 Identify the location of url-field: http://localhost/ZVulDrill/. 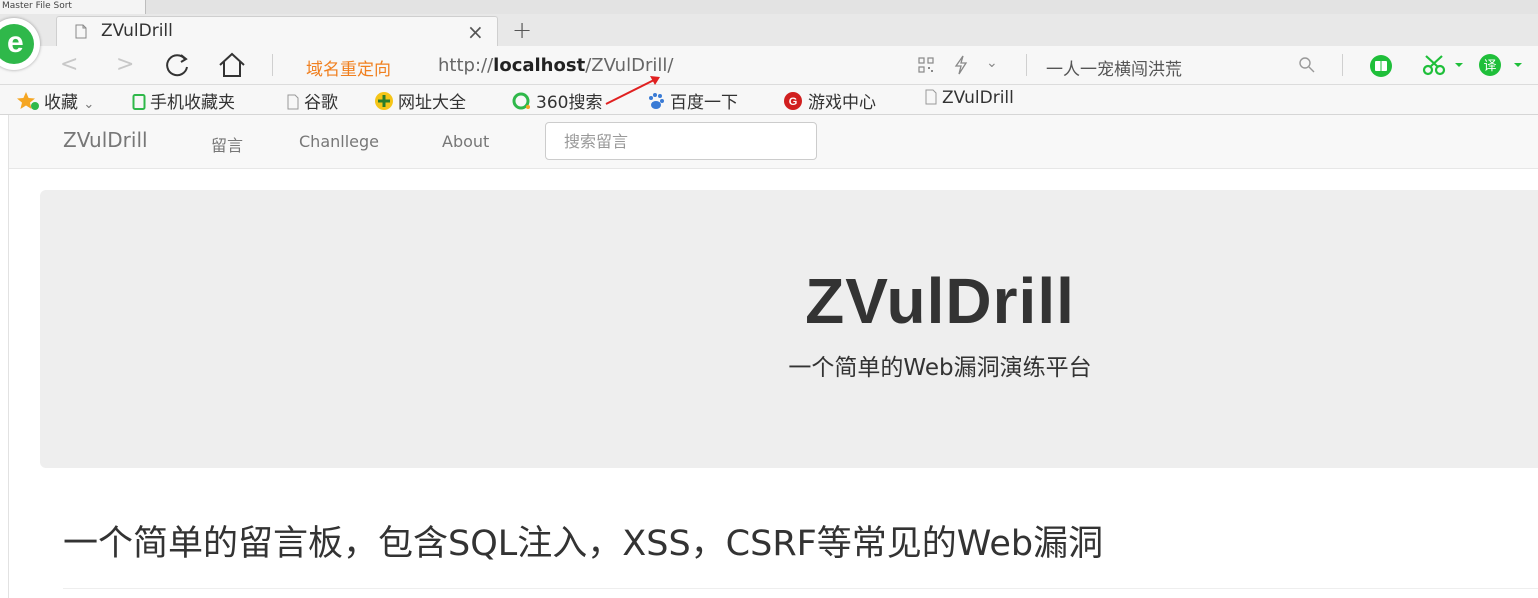
(555, 65).